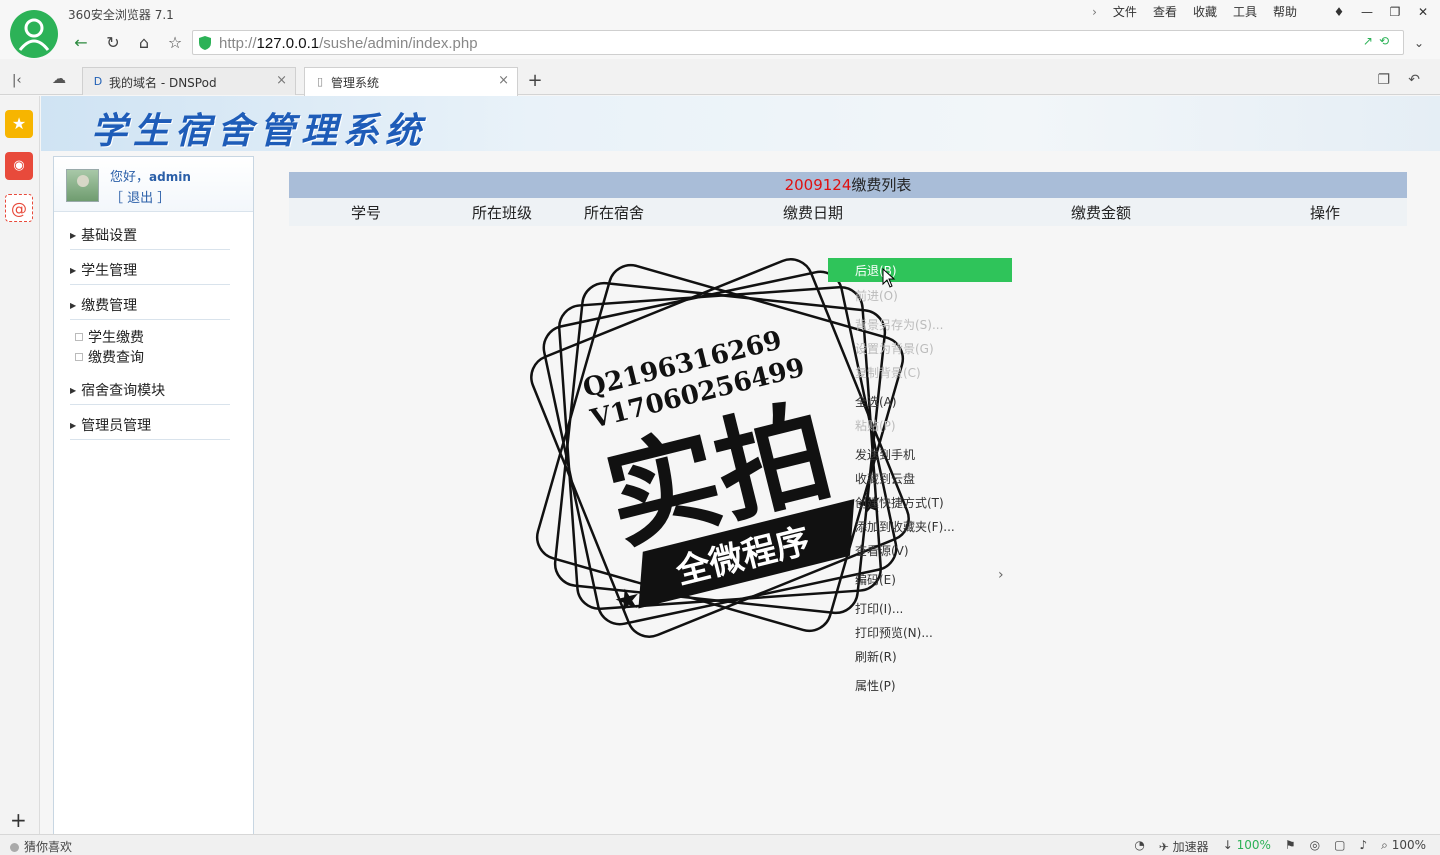  I want to click on dnspod-icon: D, so click(98, 81).